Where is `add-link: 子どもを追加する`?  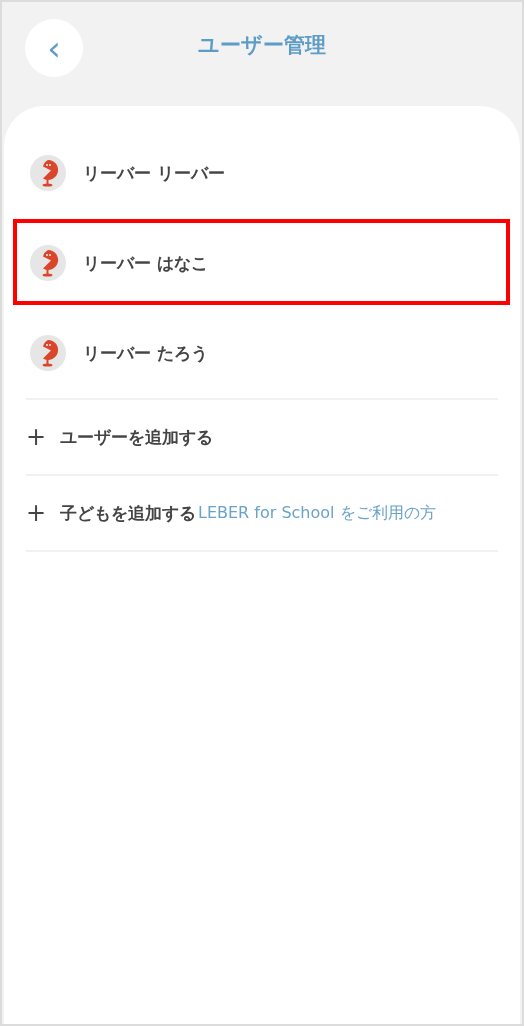 add-link: 子どもを追加する is located at coordinates (128, 513).